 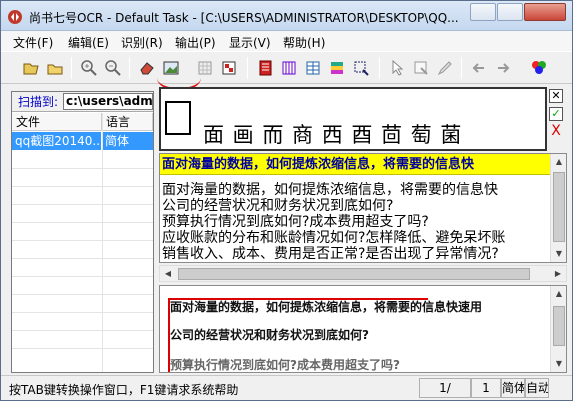 What do you see at coordinates (285, 365) in the screenshot?
I see `image-text-line: 预算执行情况到底如何?成本费用超支了吗?` at bounding box center [285, 365].